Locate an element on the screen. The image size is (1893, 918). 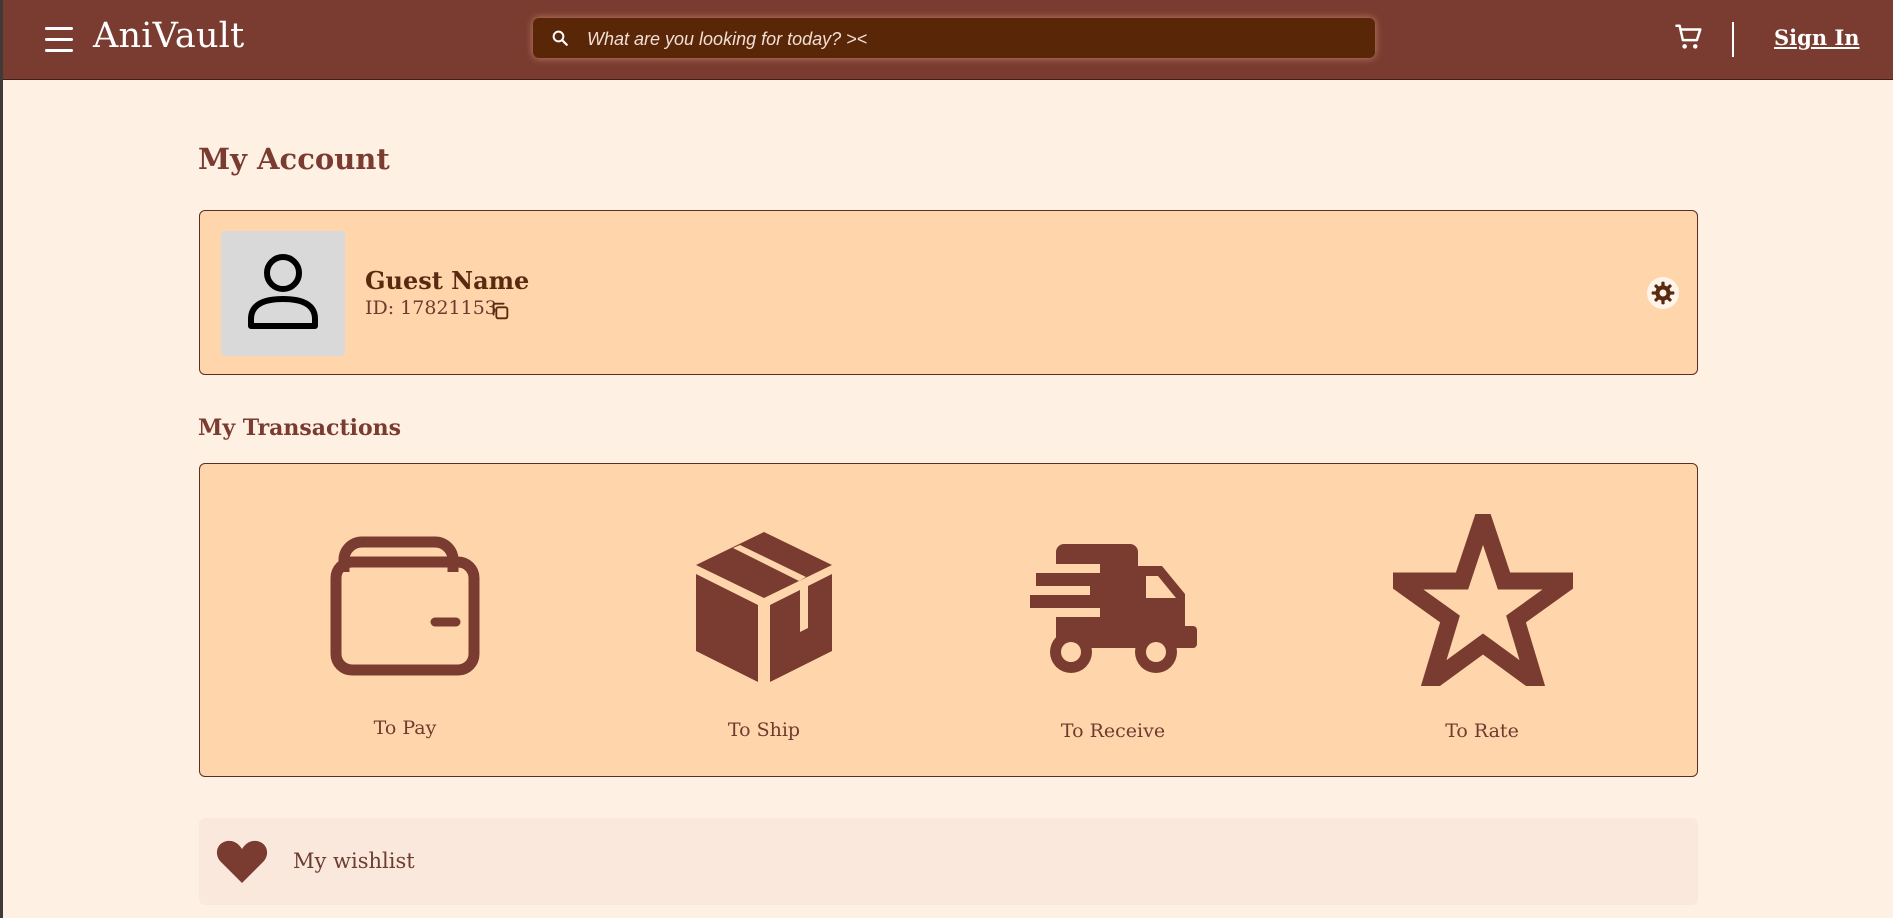
transactions-title: My Transactions is located at coordinates (300, 428).